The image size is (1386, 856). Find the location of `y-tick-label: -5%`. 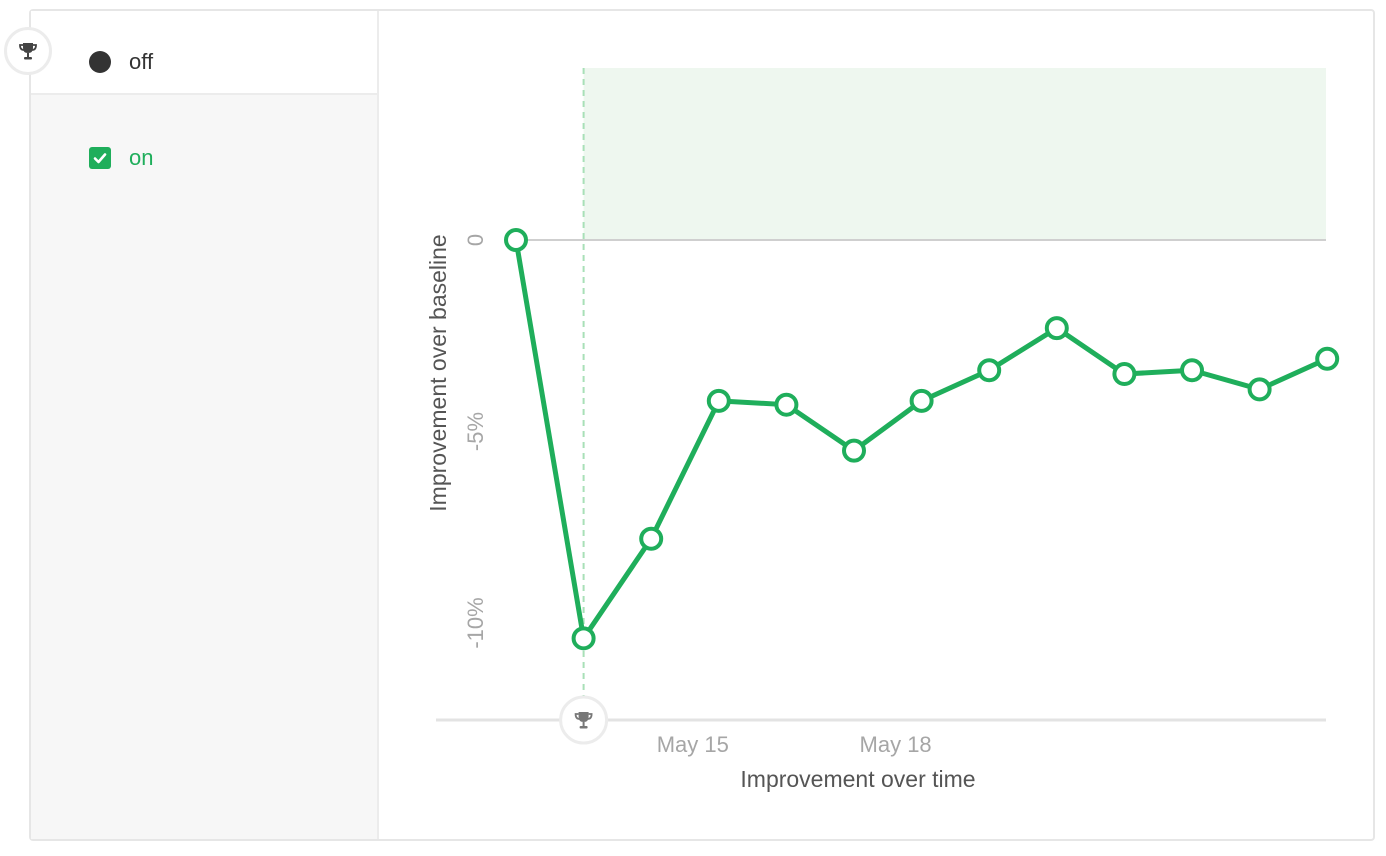

y-tick-label: -5% is located at coordinates (475, 431).